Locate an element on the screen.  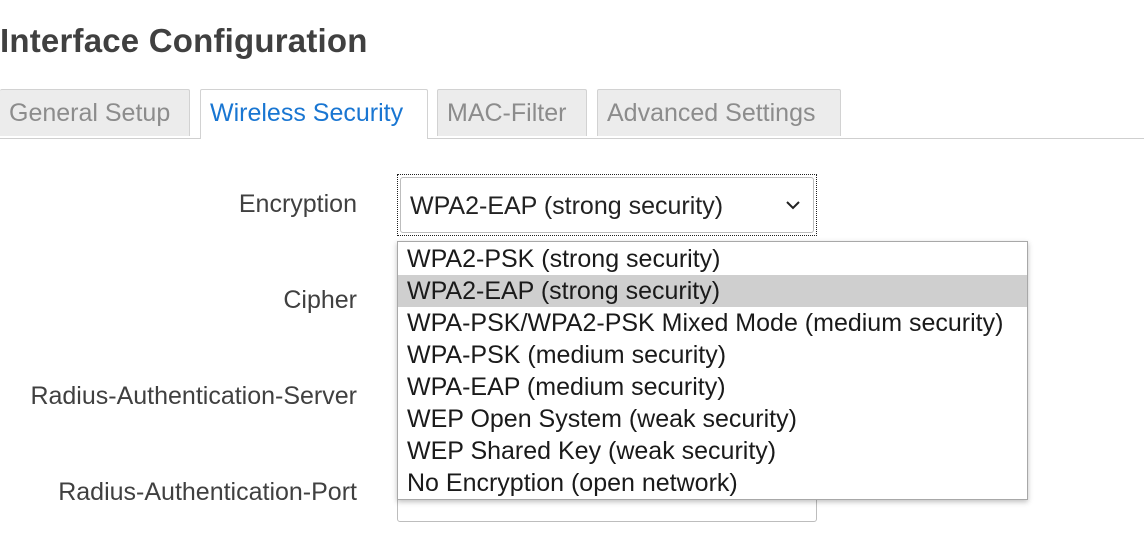
encryption-select: WPA2-EAP (strong security) is located at coordinates (607, 205).